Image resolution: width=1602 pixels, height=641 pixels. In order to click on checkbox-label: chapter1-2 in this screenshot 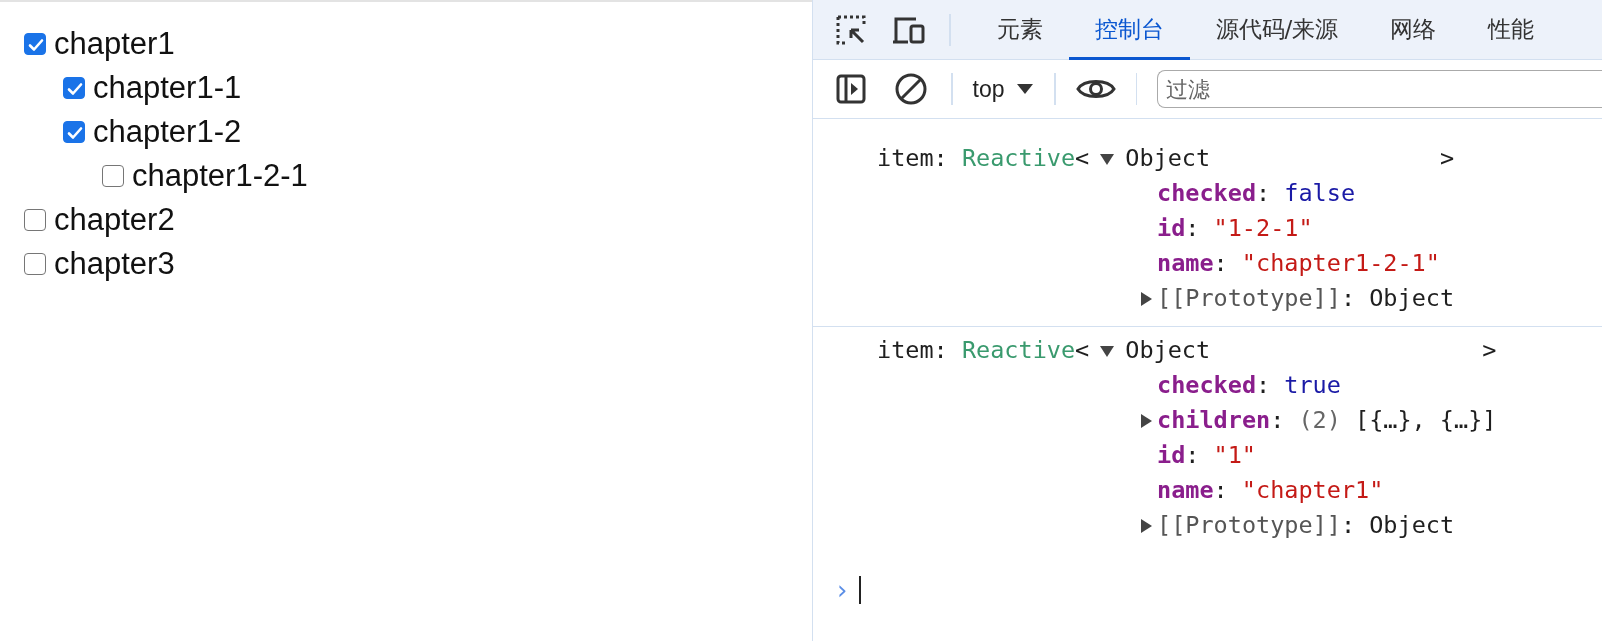, I will do `click(167, 132)`.